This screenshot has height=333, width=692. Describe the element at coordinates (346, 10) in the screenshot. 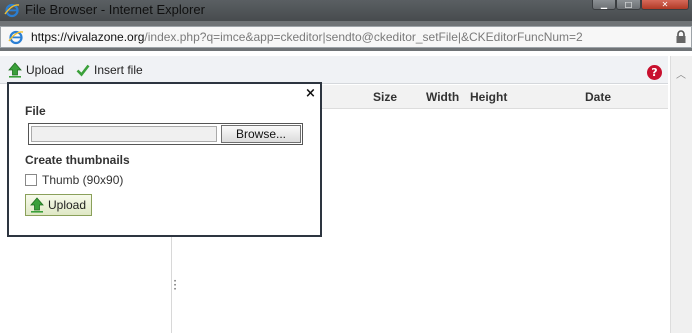

I see `window-titlebar: File Browser - Internet Explorer ▁ □ ✕` at that location.